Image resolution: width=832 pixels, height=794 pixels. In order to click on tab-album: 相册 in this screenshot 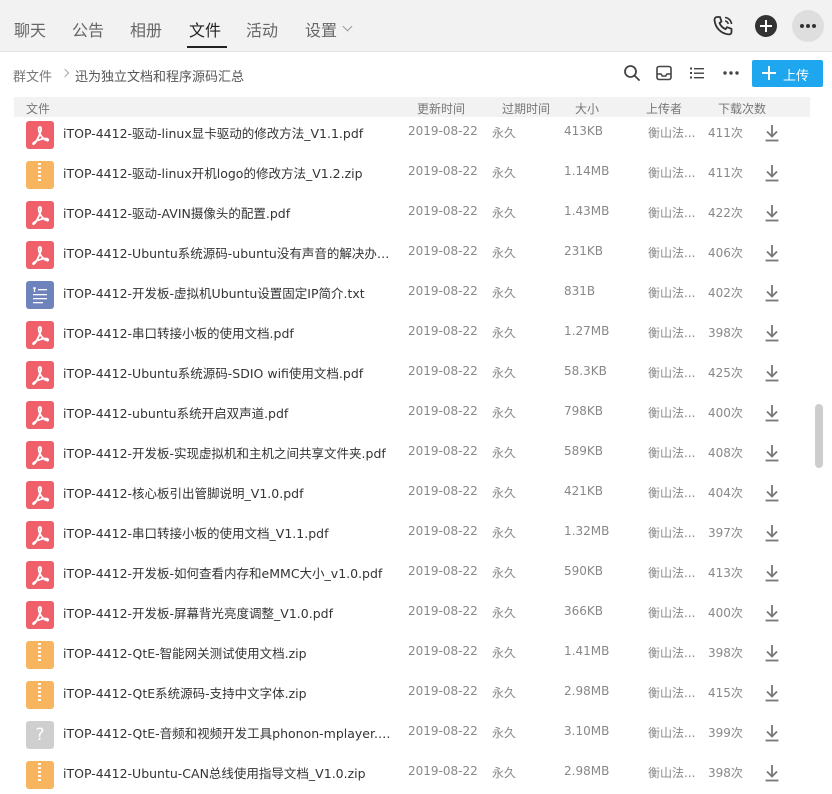, I will do `click(146, 29)`.